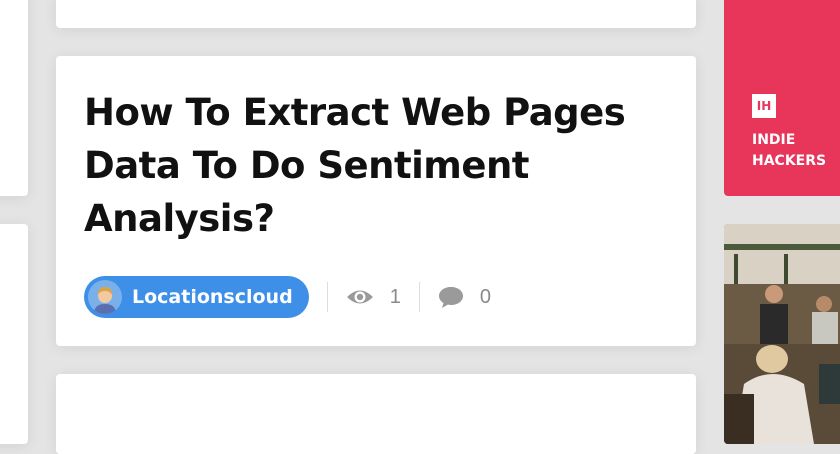 The image size is (840, 454). Describe the element at coordinates (782, 98) in the screenshot. I see `indie-hackers-ad: IH INDIE HACKERS` at that location.